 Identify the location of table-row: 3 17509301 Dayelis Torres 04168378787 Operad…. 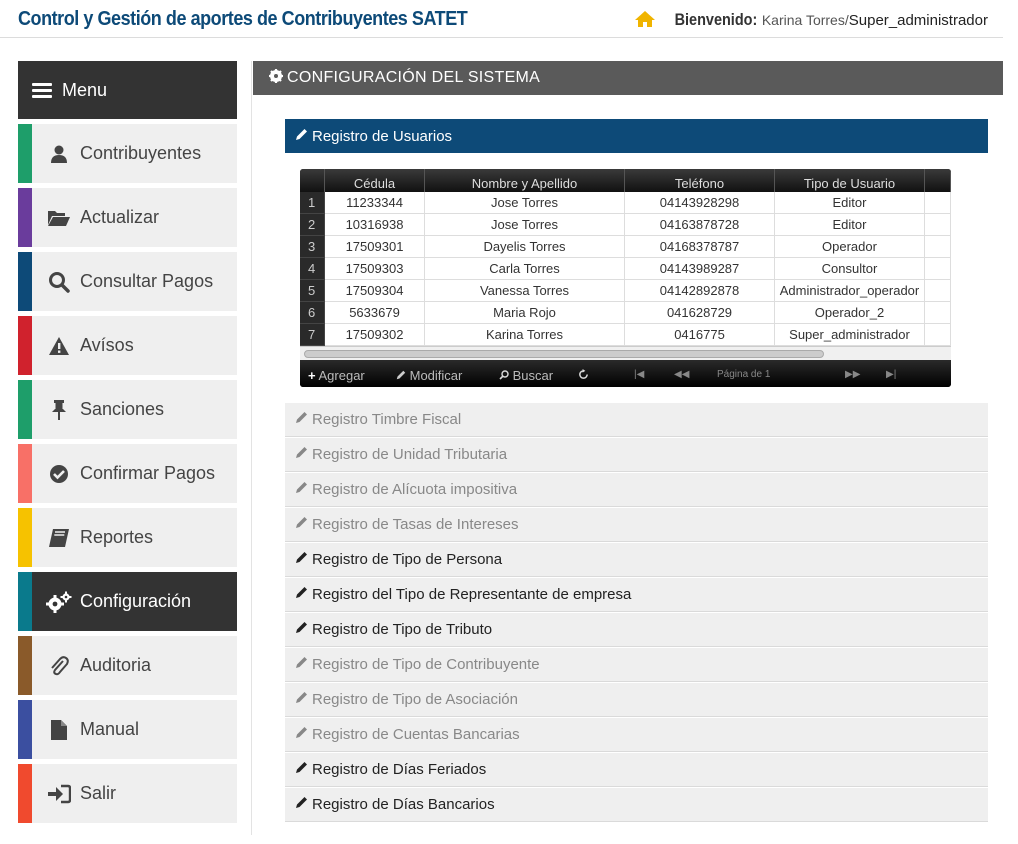
(625, 247).